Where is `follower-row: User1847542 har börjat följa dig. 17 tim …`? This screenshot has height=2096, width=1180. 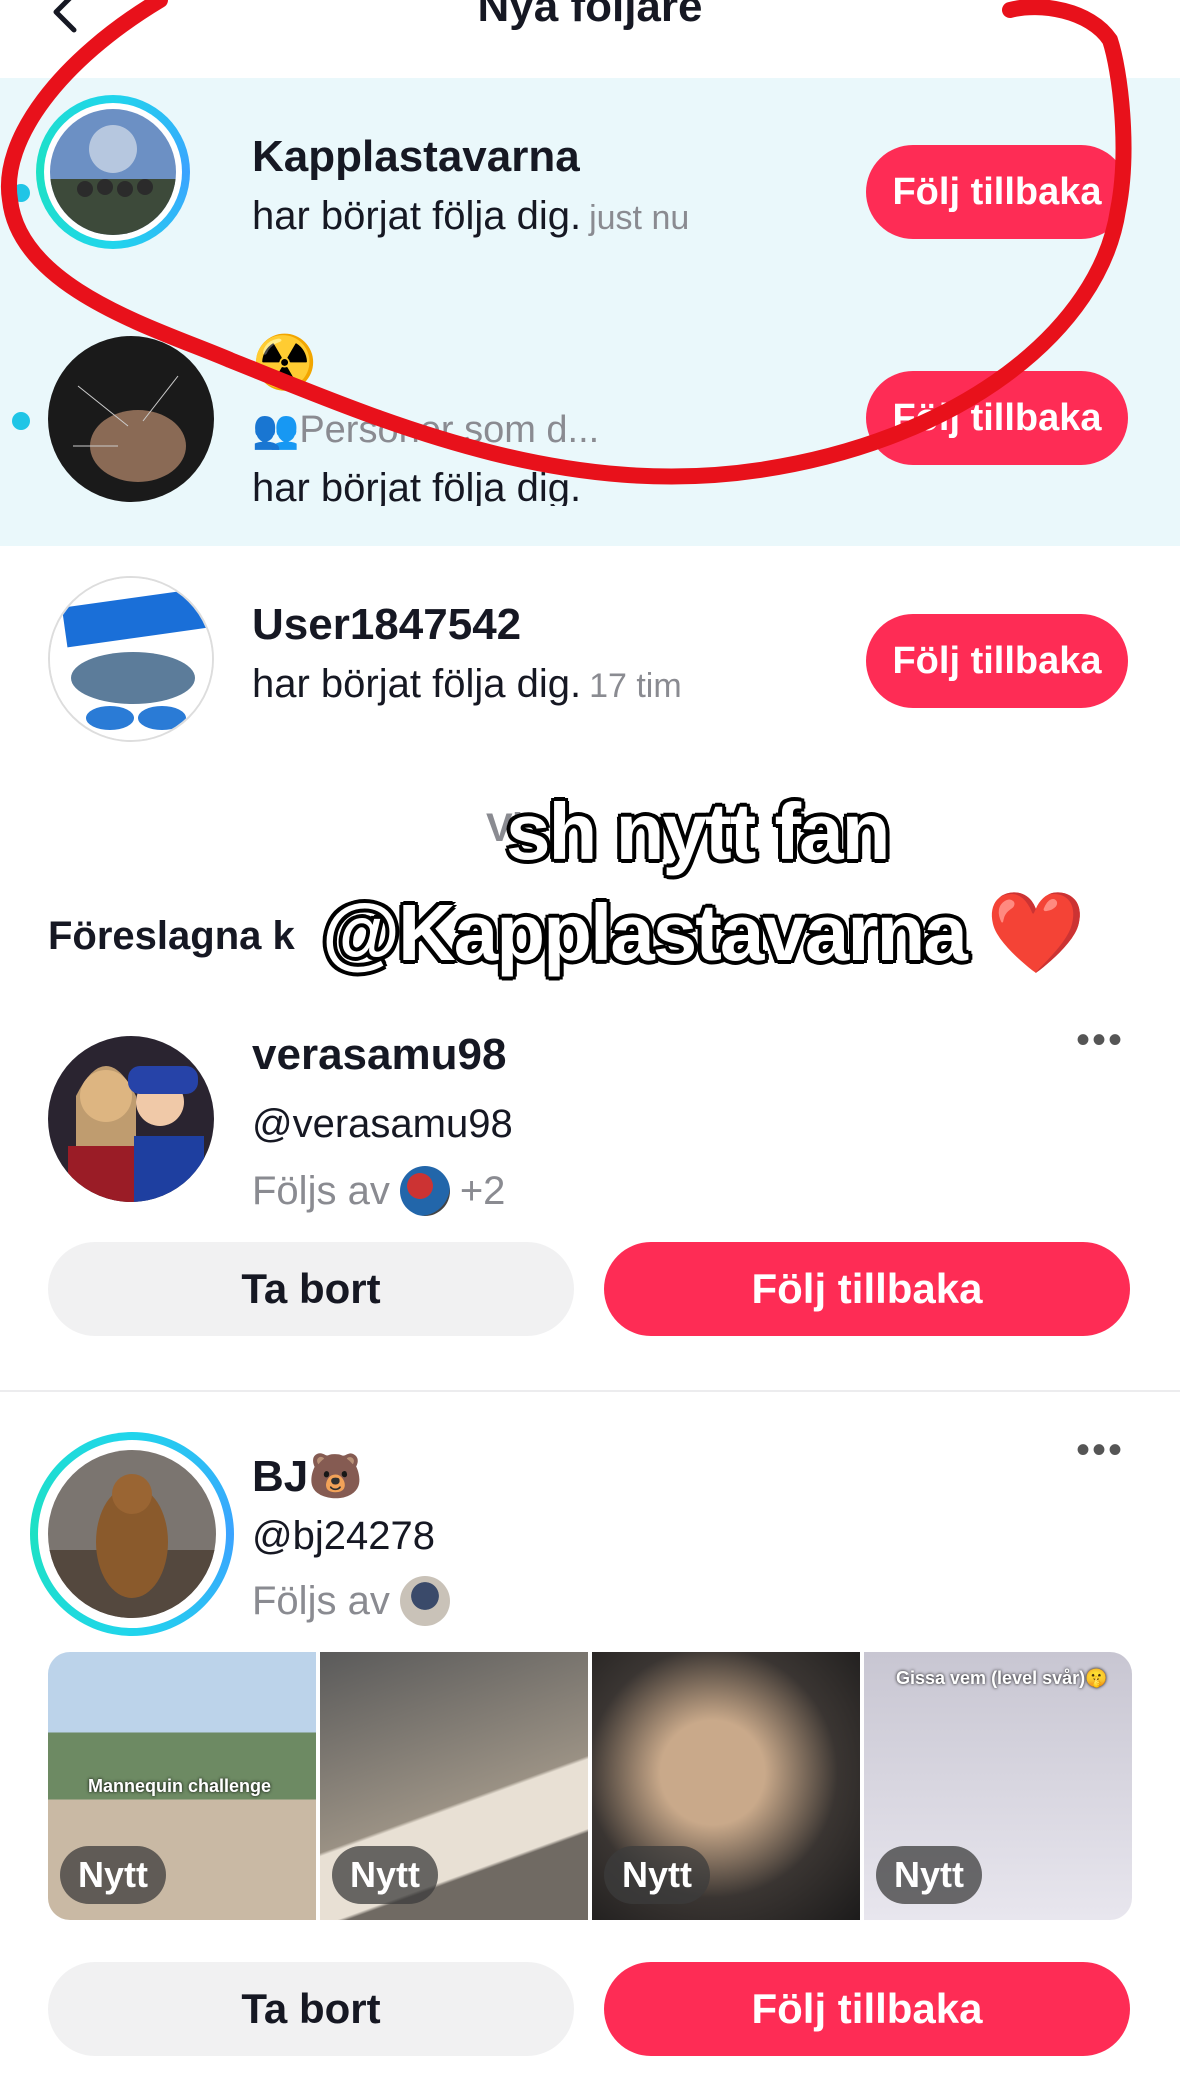
follower-row: User1847542 har börjat följa dig. 17 tim … is located at coordinates (590, 660).